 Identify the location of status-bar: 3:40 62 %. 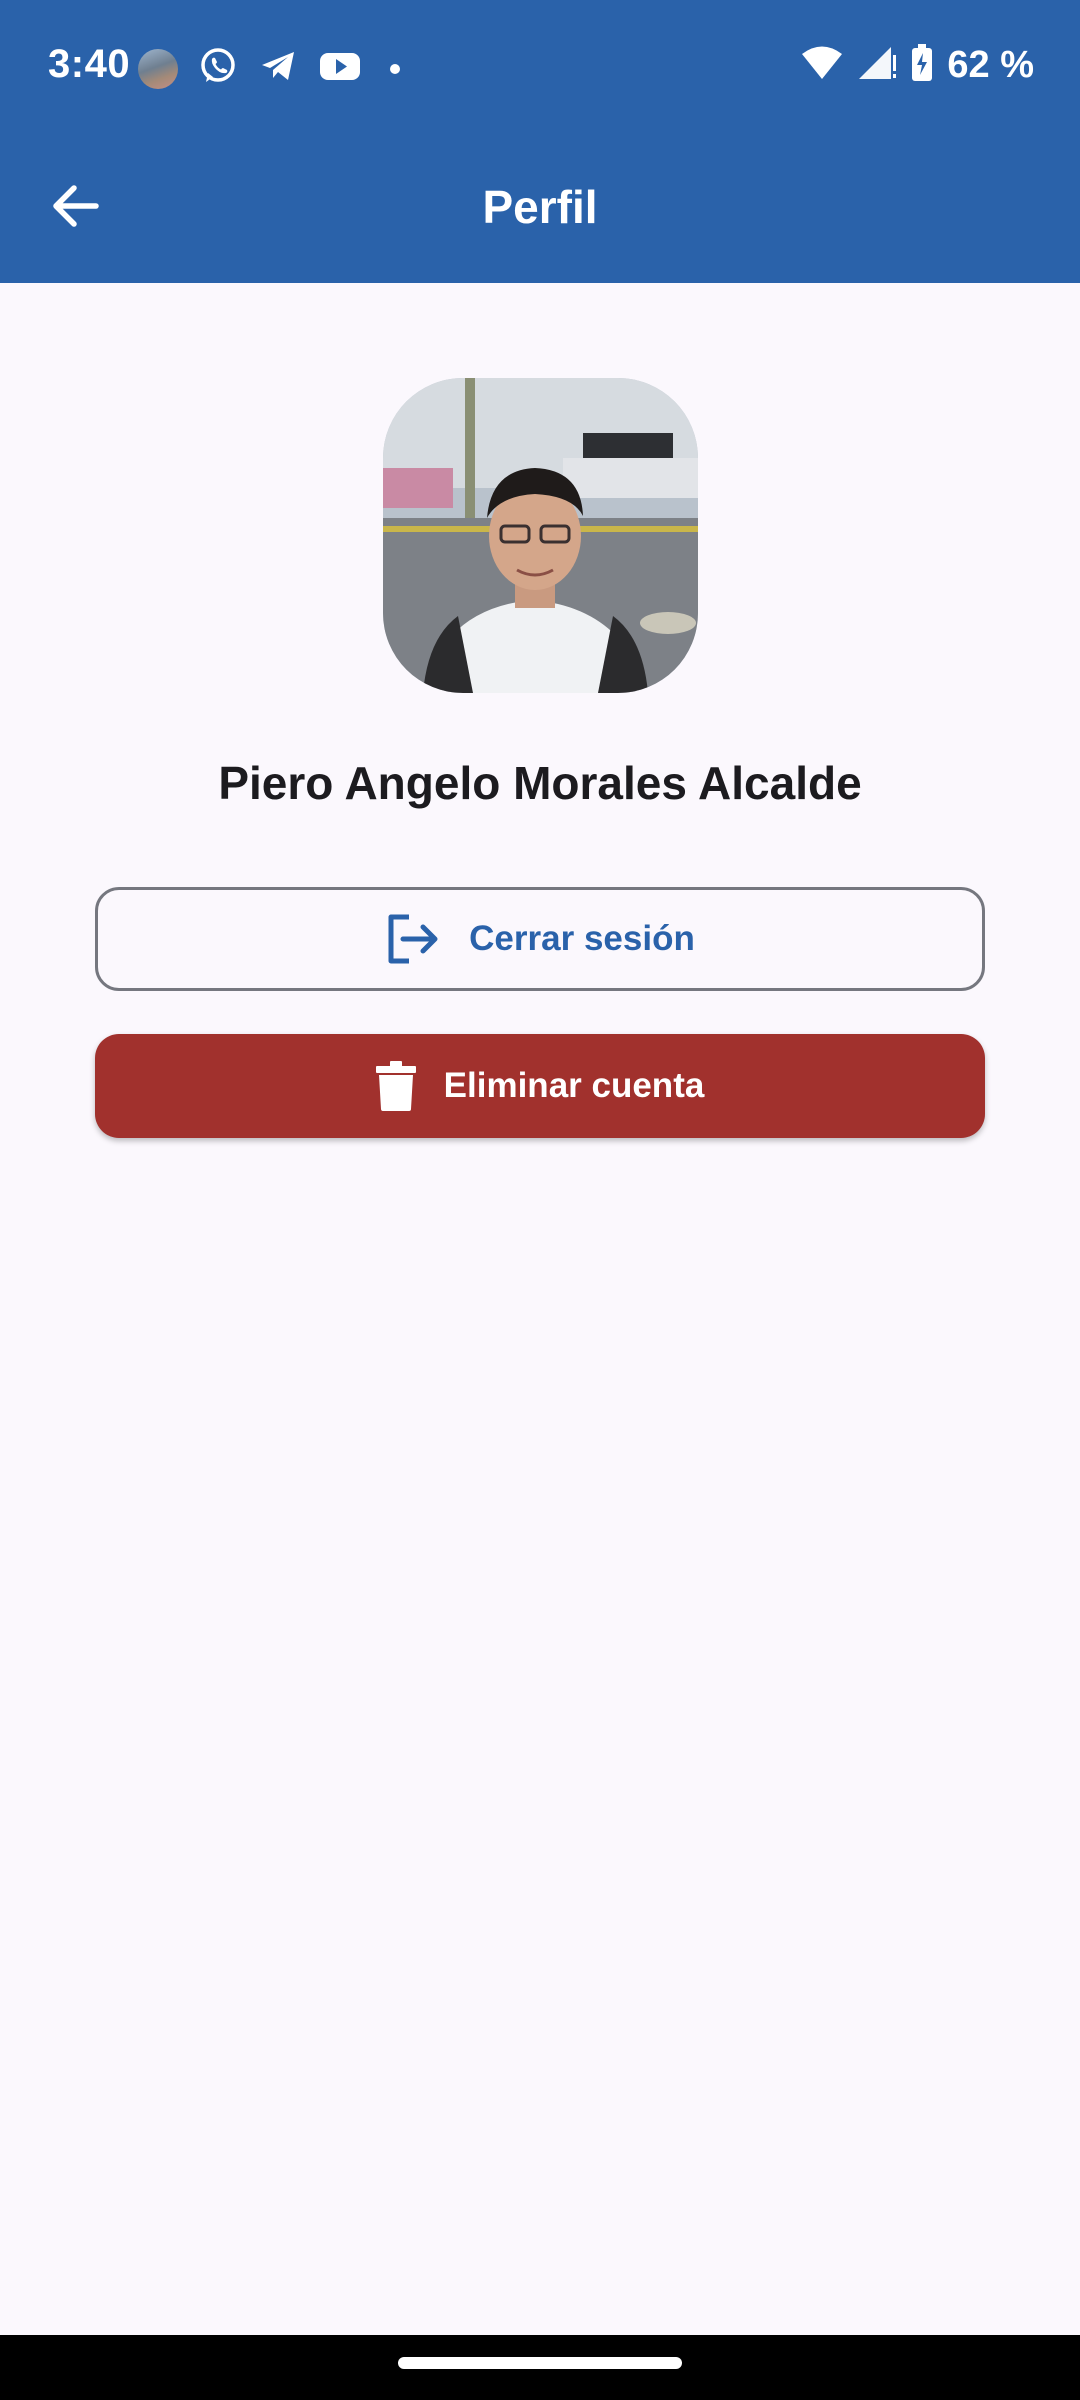
(540, 67).